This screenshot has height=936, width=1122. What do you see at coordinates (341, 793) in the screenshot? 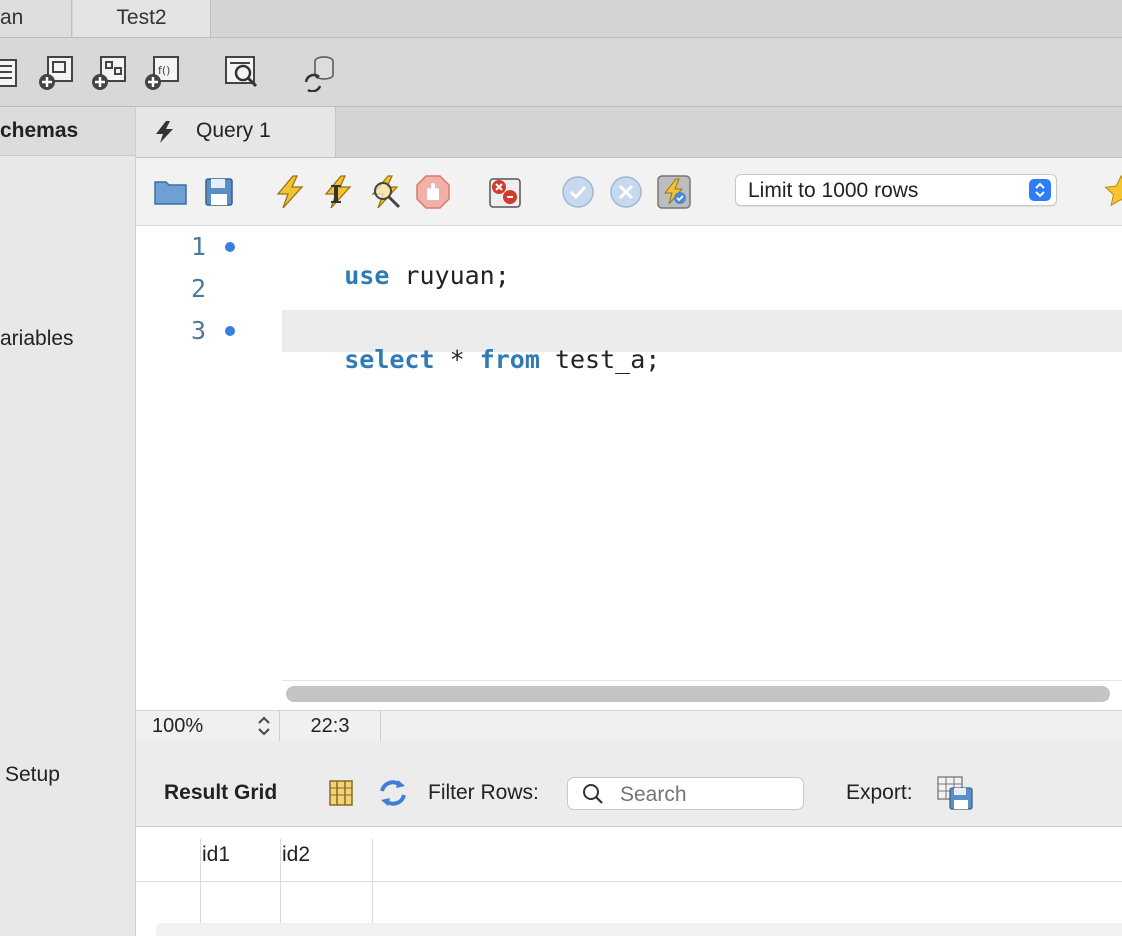
I see `grid-columns-icon` at bounding box center [341, 793].